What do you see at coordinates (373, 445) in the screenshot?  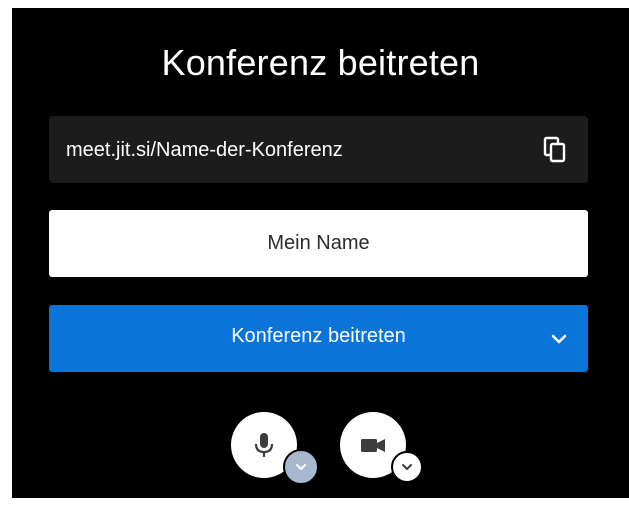 I see `video-camera-icon` at bounding box center [373, 445].